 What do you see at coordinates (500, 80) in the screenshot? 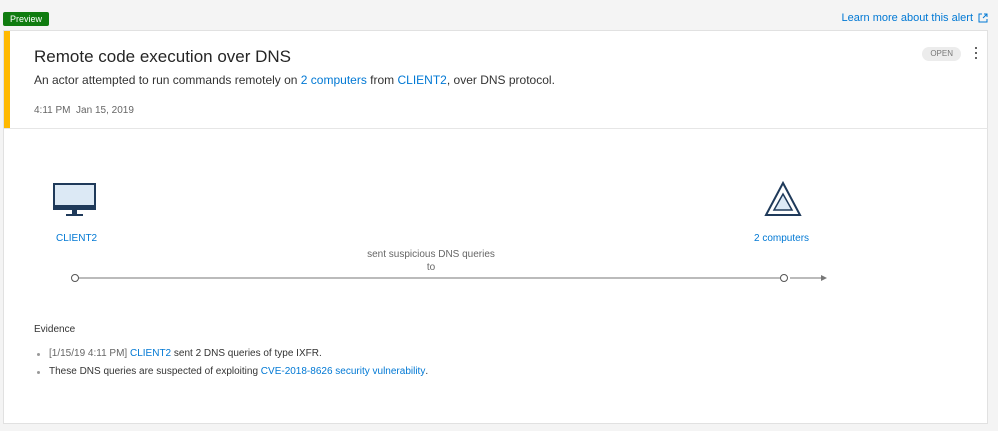
I see `desc-suffix: , over DNS protocol.` at bounding box center [500, 80].